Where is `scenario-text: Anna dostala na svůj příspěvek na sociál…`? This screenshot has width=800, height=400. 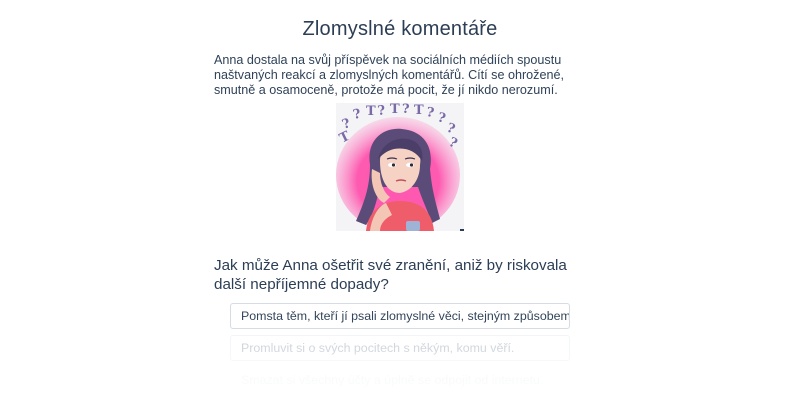 scenario-text: Anna dostala na svůj příspěvek na sociál… is located at coordinates (389, 75).